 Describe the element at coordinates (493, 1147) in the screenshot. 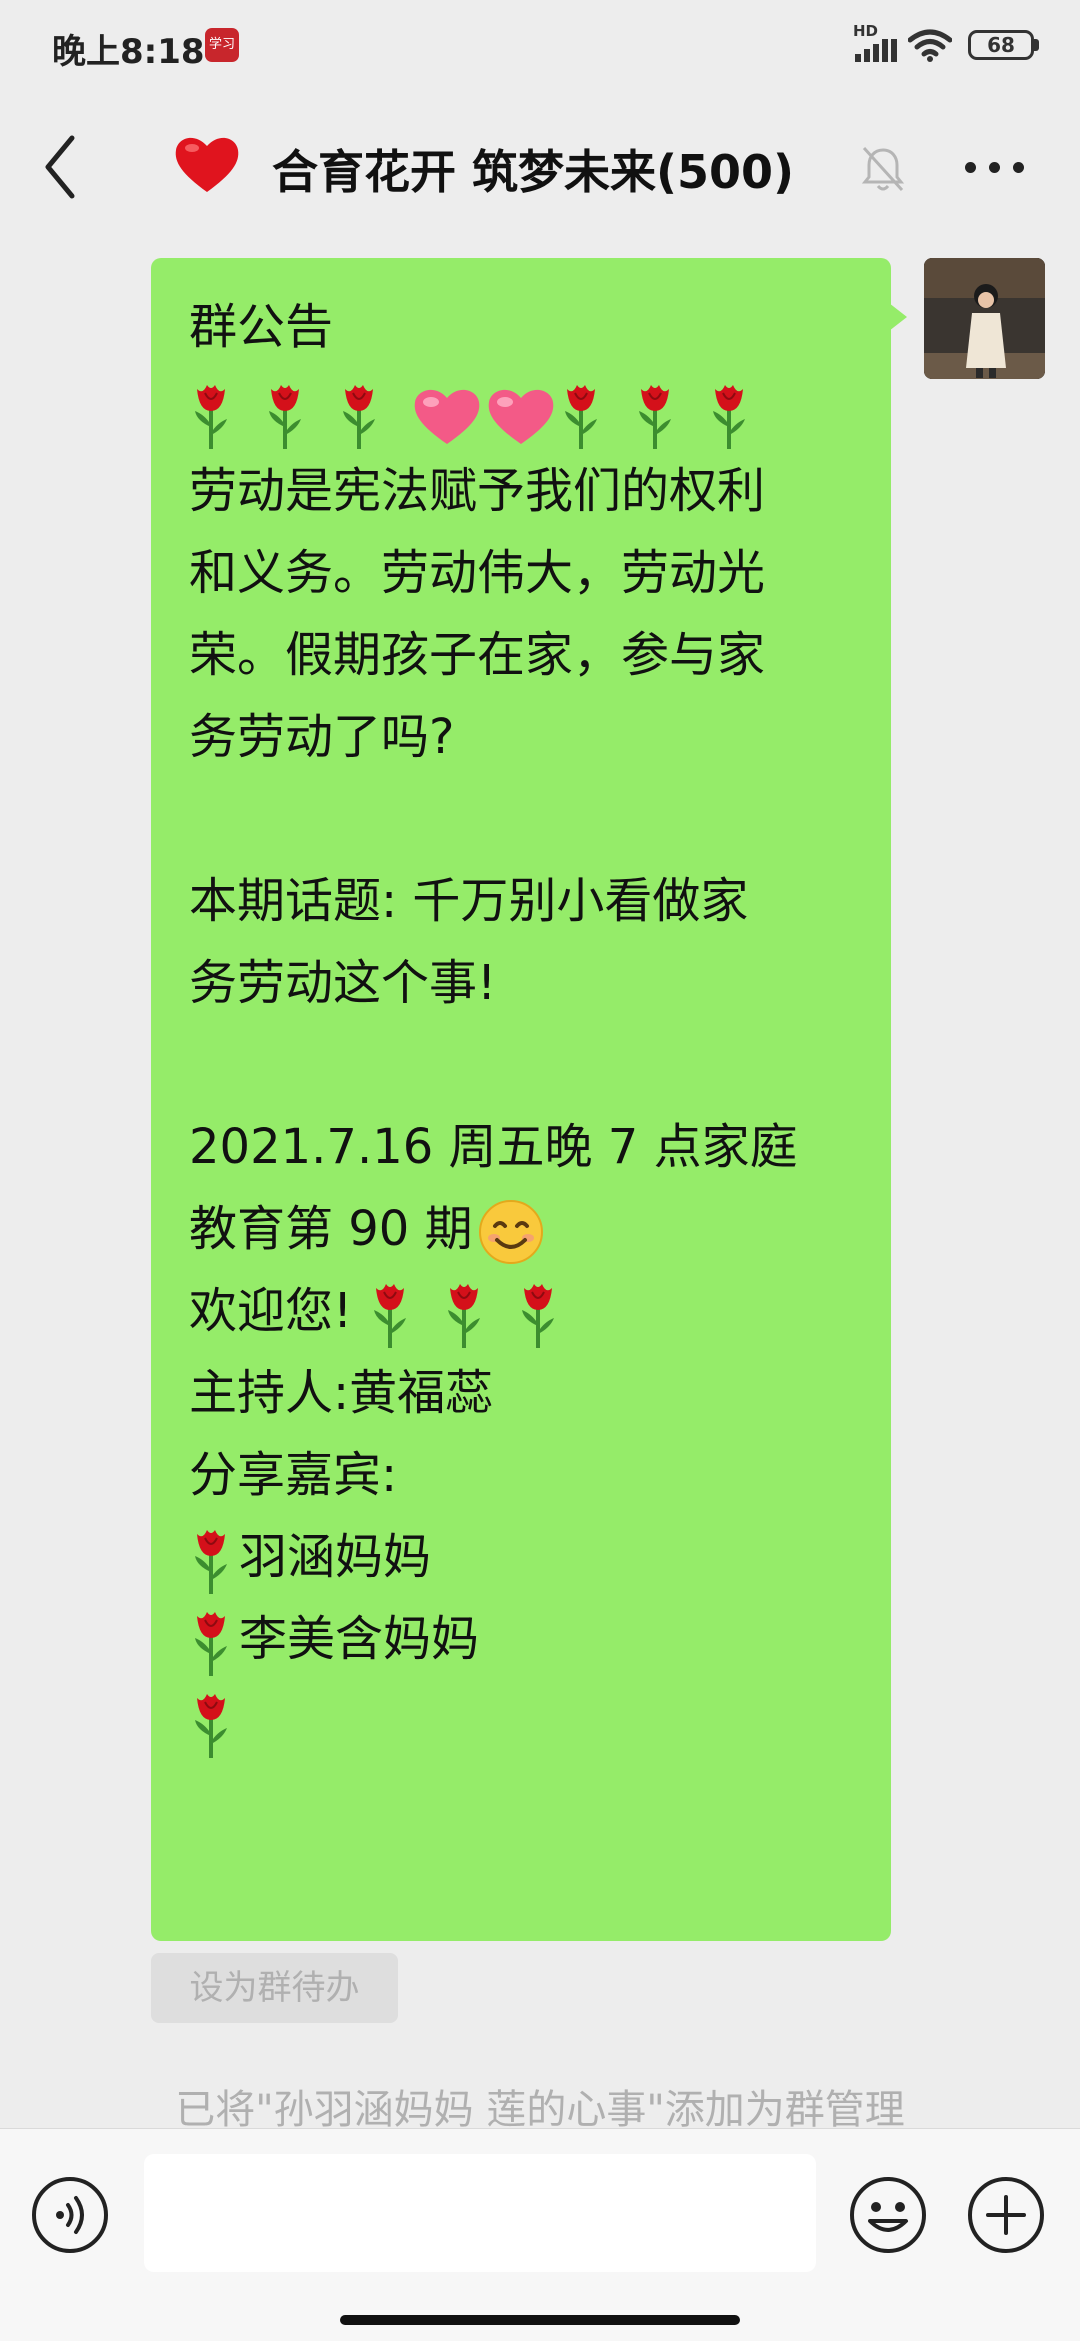

I see `date-line: 2021.7.16 周五晚 7 点家庭` at that location.